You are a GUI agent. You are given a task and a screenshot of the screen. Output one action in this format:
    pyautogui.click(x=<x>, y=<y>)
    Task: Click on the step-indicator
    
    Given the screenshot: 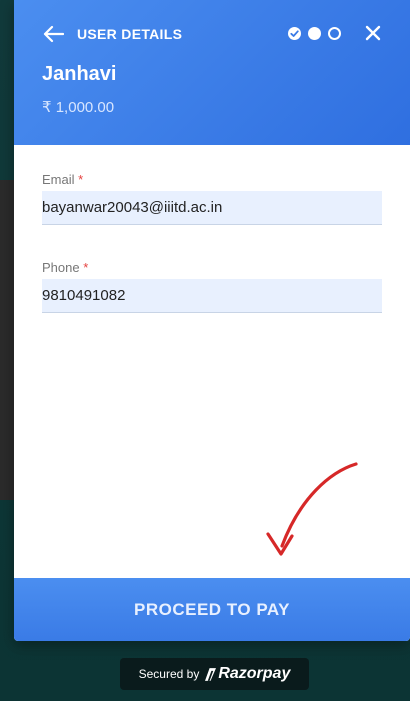 What is the action you would take?
    pyautogui.click(x=314, y=33)
    